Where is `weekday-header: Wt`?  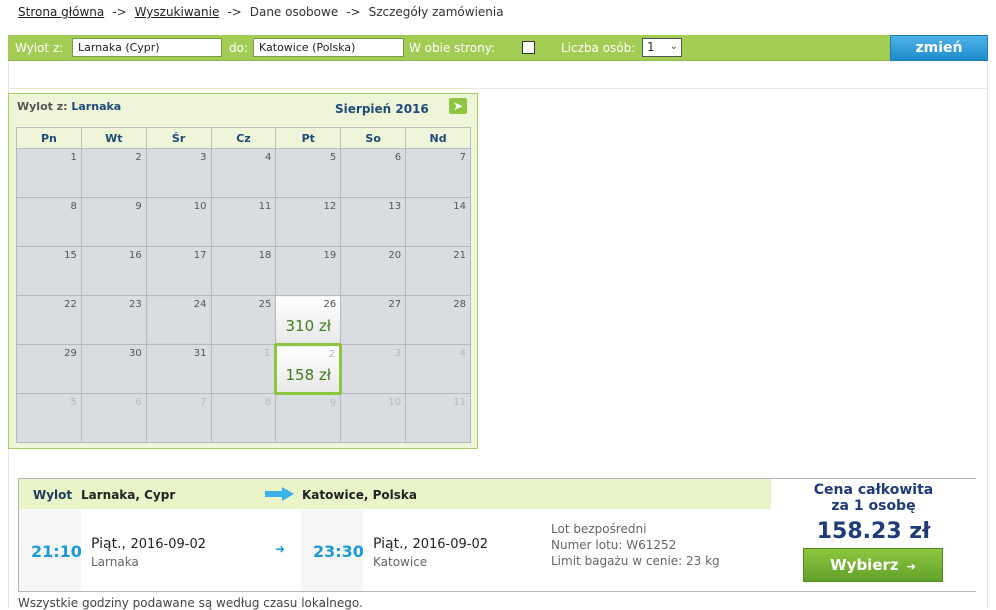 weekday-header: Wt is located at coordinates (113, 138).